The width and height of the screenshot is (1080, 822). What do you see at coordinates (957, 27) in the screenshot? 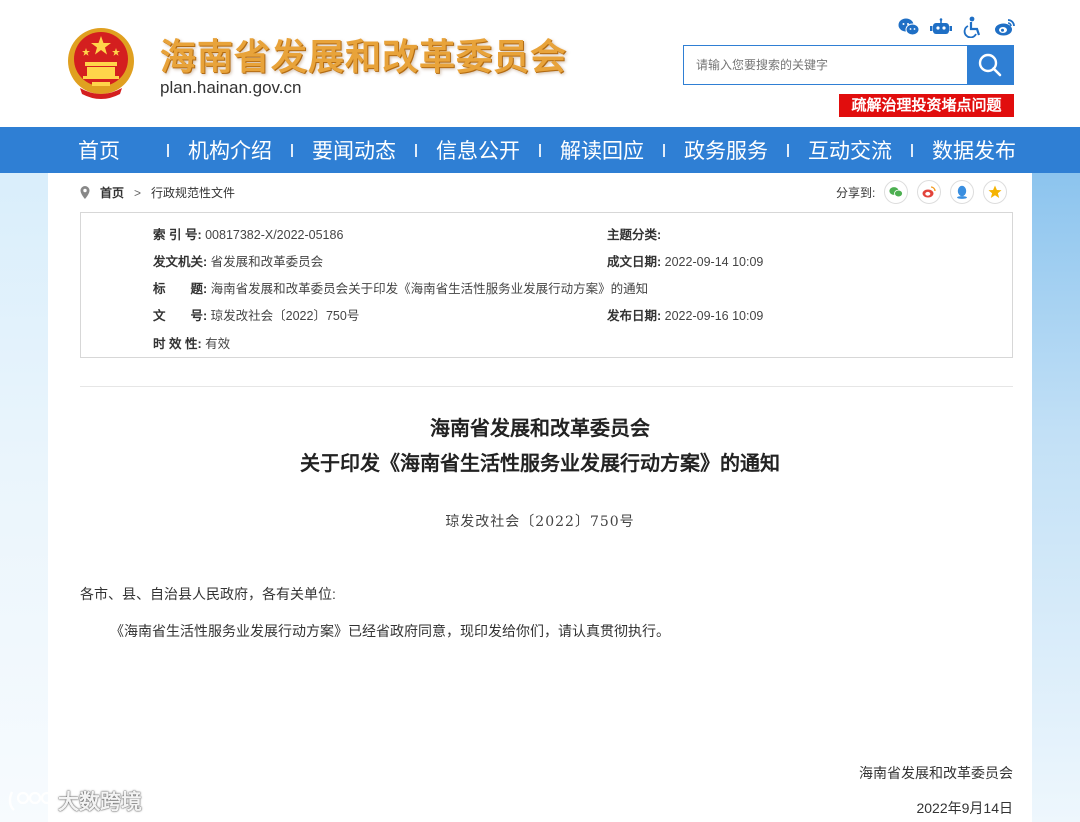
I see `header-tool-icons` at bounding box center [957, 27].